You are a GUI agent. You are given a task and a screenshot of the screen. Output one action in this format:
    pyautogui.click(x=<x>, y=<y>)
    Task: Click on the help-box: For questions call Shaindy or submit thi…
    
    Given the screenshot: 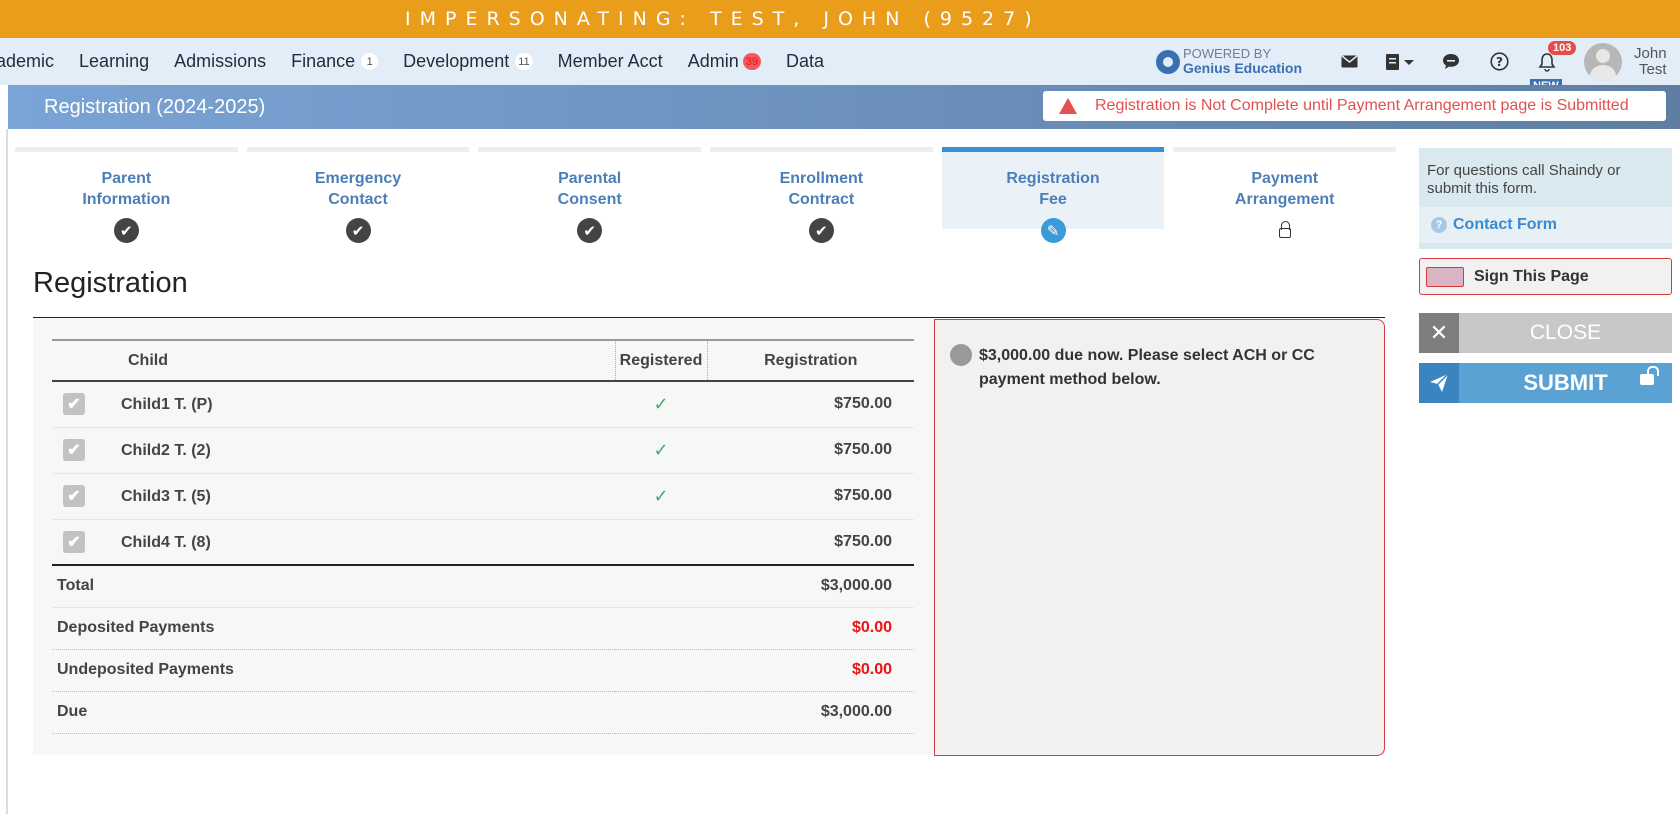 What is the action you would take?
    pyautogui.click(x=1545, y=198)
    